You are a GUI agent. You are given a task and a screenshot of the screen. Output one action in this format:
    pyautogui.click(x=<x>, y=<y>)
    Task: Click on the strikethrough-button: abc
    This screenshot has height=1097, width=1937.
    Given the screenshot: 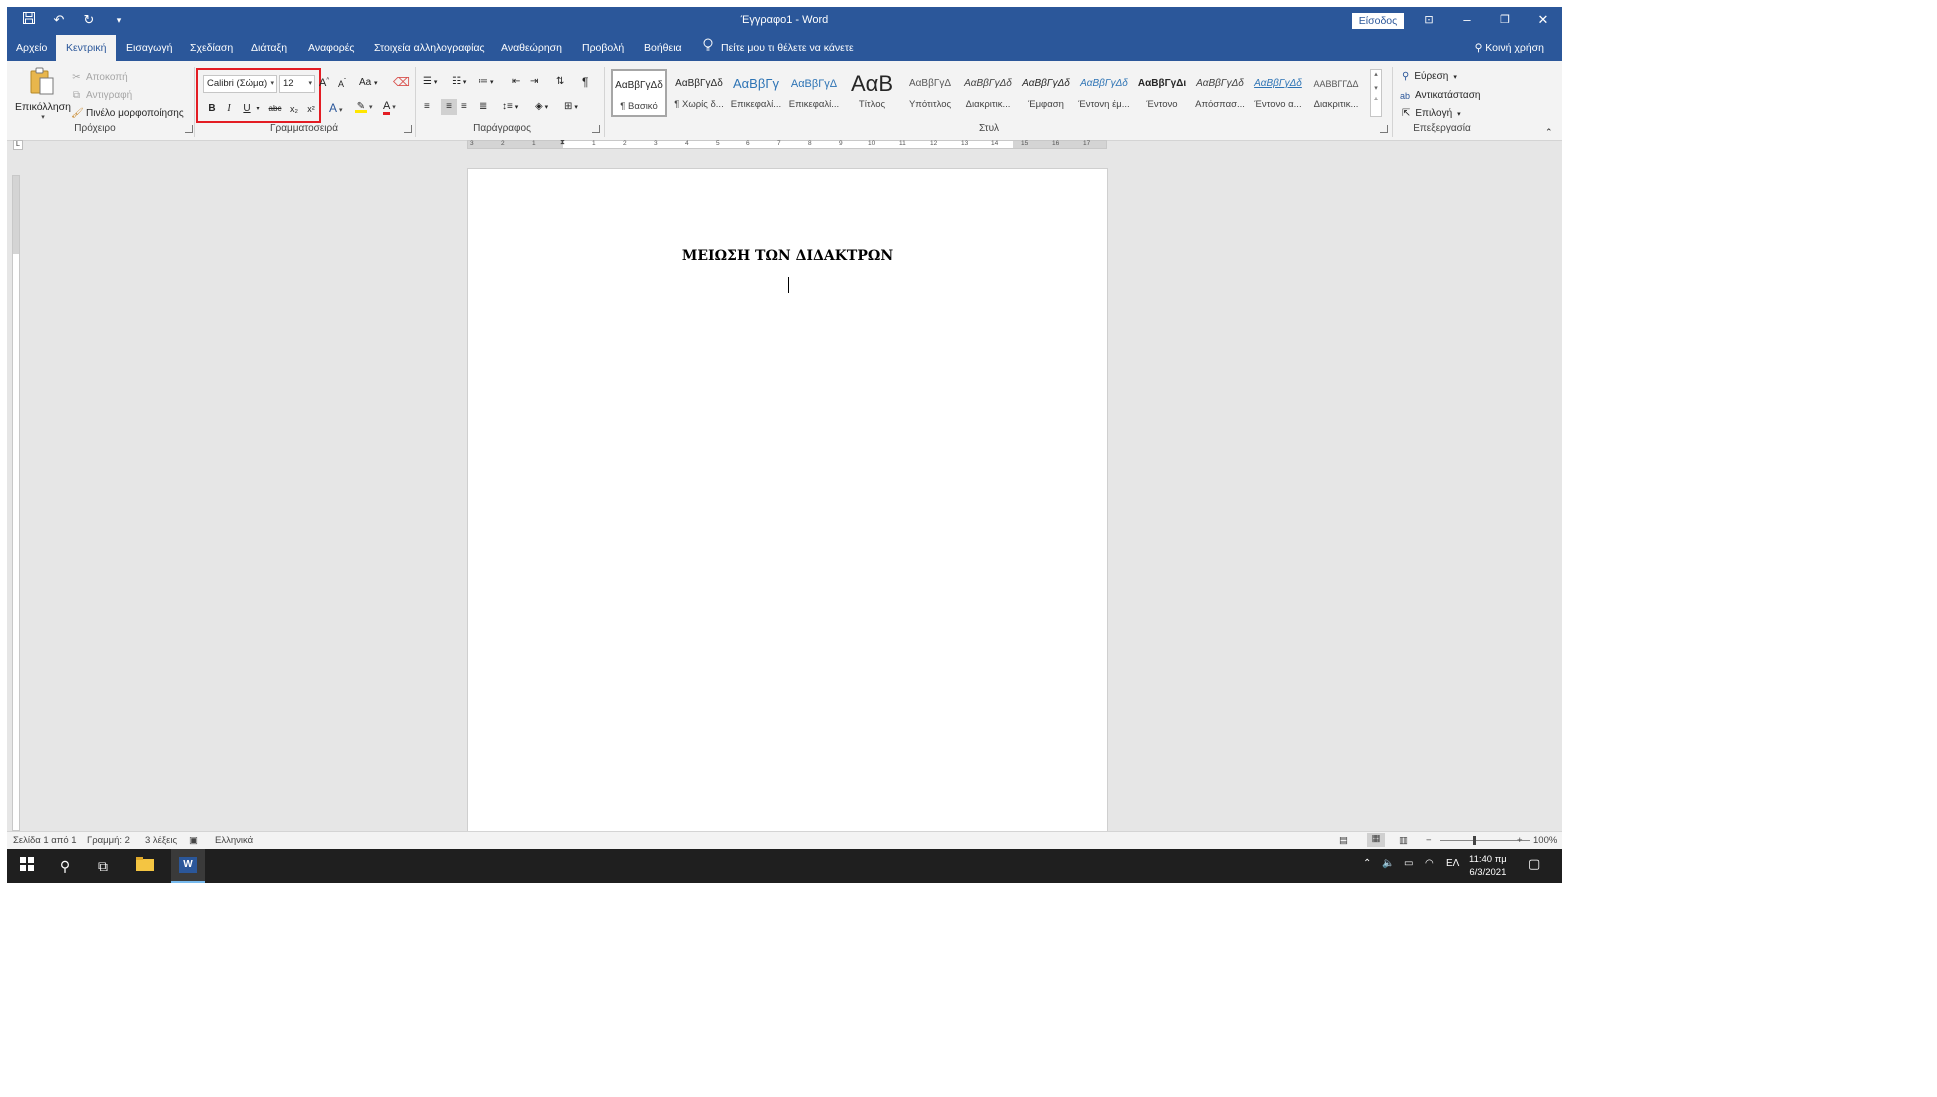 What is the action you would take?
    pyautogui.click(x=275, y=109)
    